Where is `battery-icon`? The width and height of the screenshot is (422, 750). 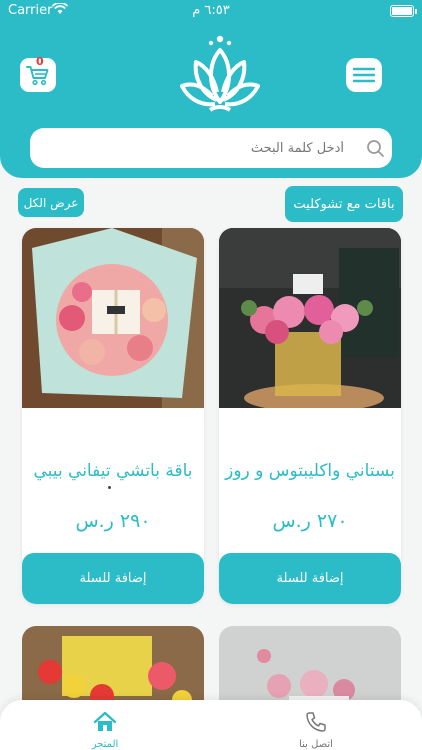 battery-icon is located at coordinates (402, 11).